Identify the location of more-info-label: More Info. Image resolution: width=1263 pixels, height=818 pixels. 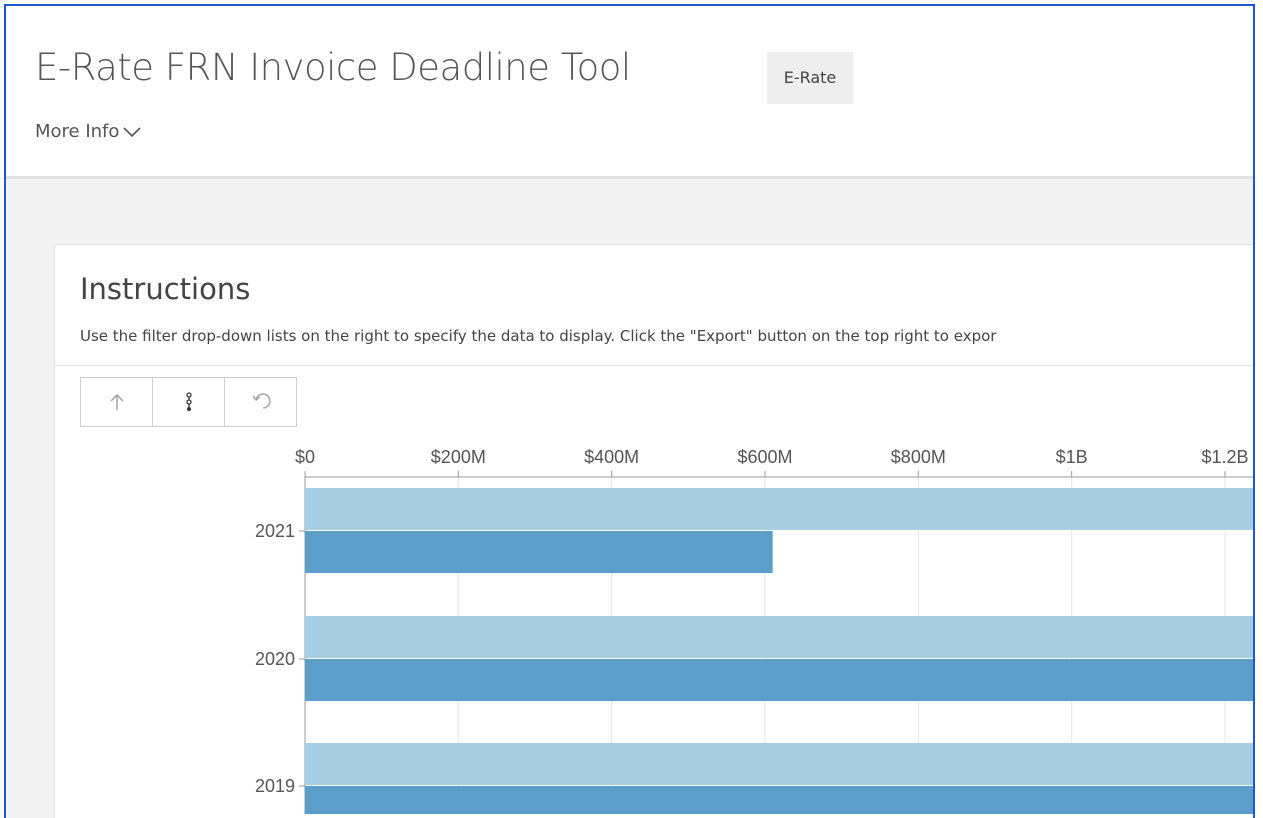
(77, 131).